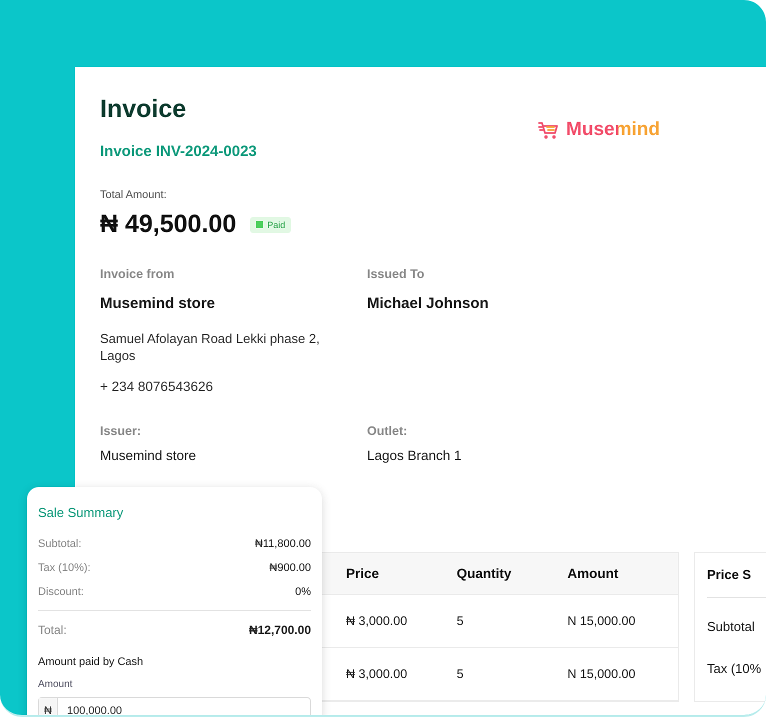 The height and width of the screenshot is (717, 766). What do you see at coordinates (484, 573) in the screenshot?
I see `column-header: Quantity` at bounding box center [484, 573].